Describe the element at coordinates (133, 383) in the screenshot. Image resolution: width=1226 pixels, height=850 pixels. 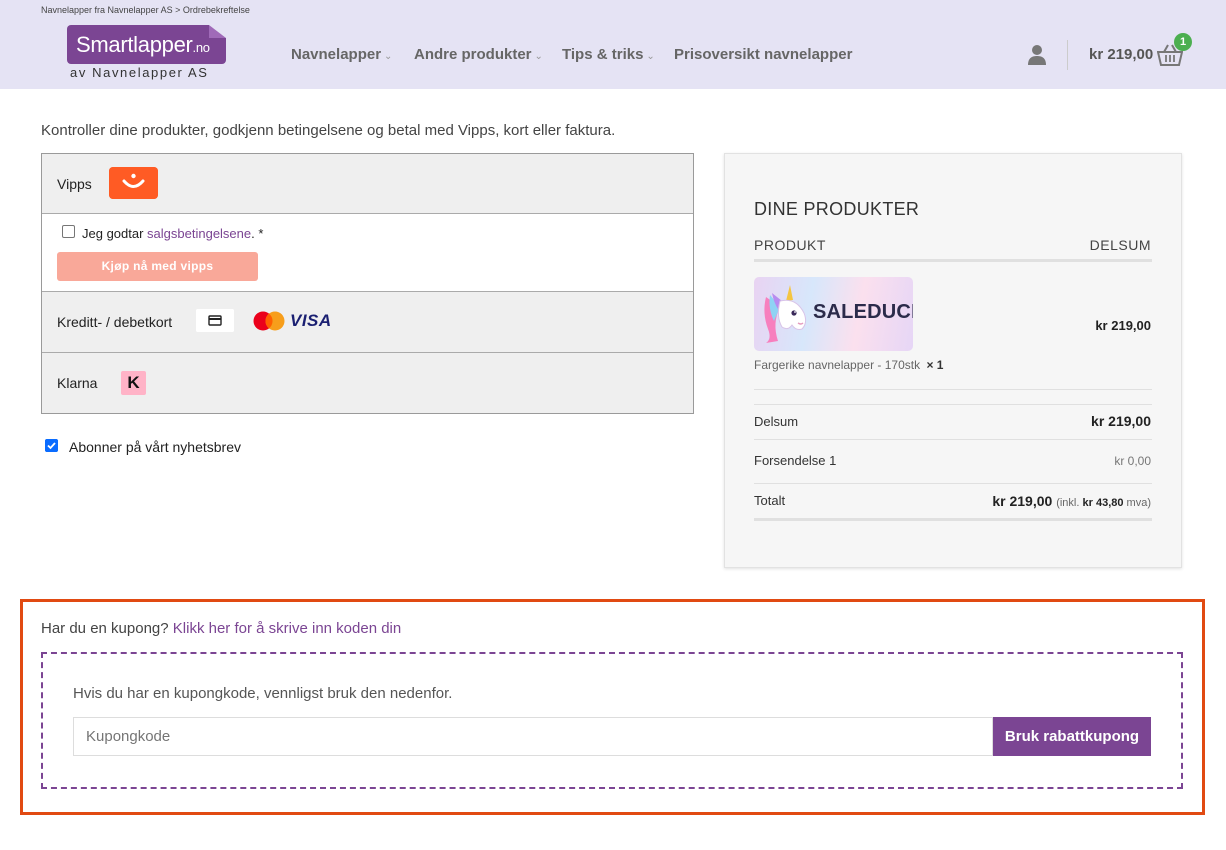
I see `klarna-logo-icon: K` at that location.